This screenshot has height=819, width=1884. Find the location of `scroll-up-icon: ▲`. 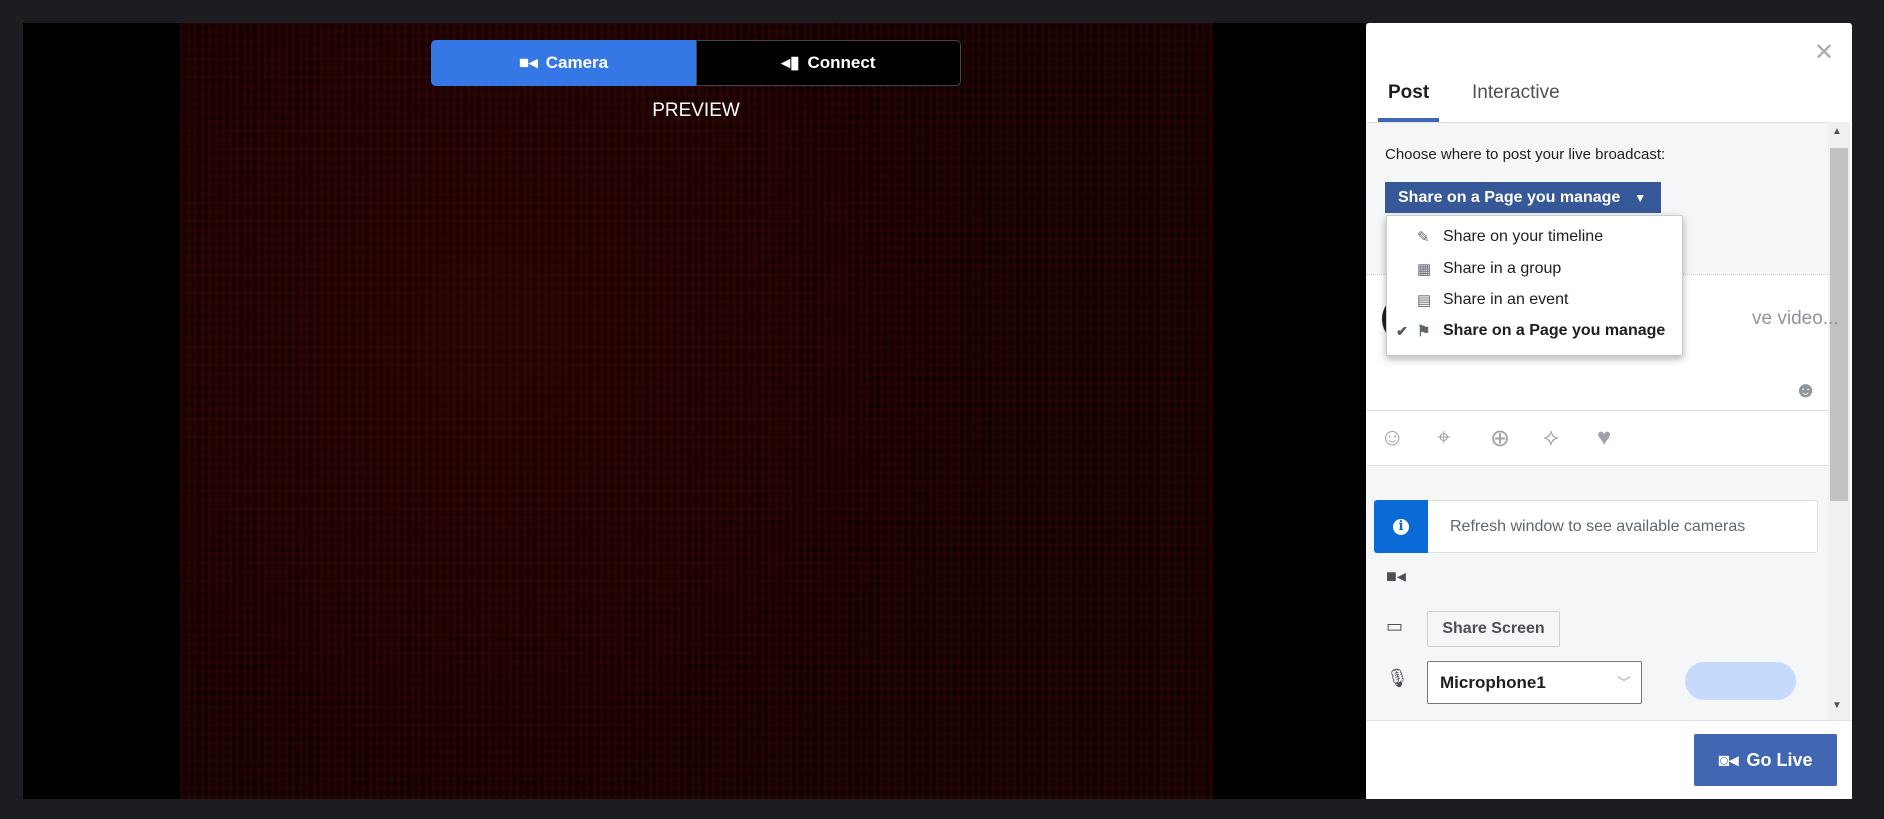

scroll-up-icon: ▲ is located at coordinates (1837, 131).